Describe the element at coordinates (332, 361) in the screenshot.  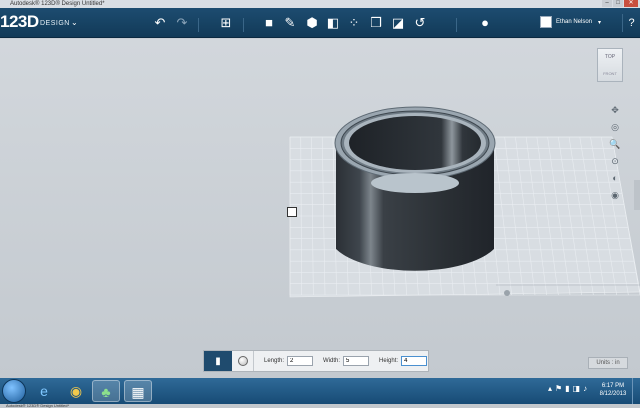
I see `width-label: Width:` at that location.